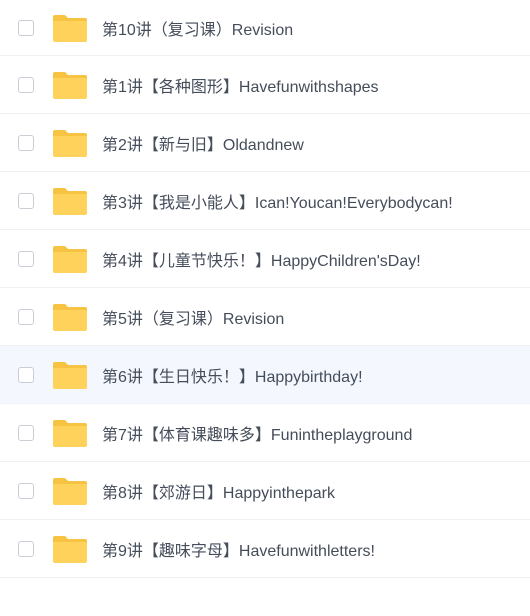 Image resolution: width=530 pixels, height=616 pixels. I want to click on file-row: 第1讲【各种图形】Havefunwithshapes, so click(265, 85).